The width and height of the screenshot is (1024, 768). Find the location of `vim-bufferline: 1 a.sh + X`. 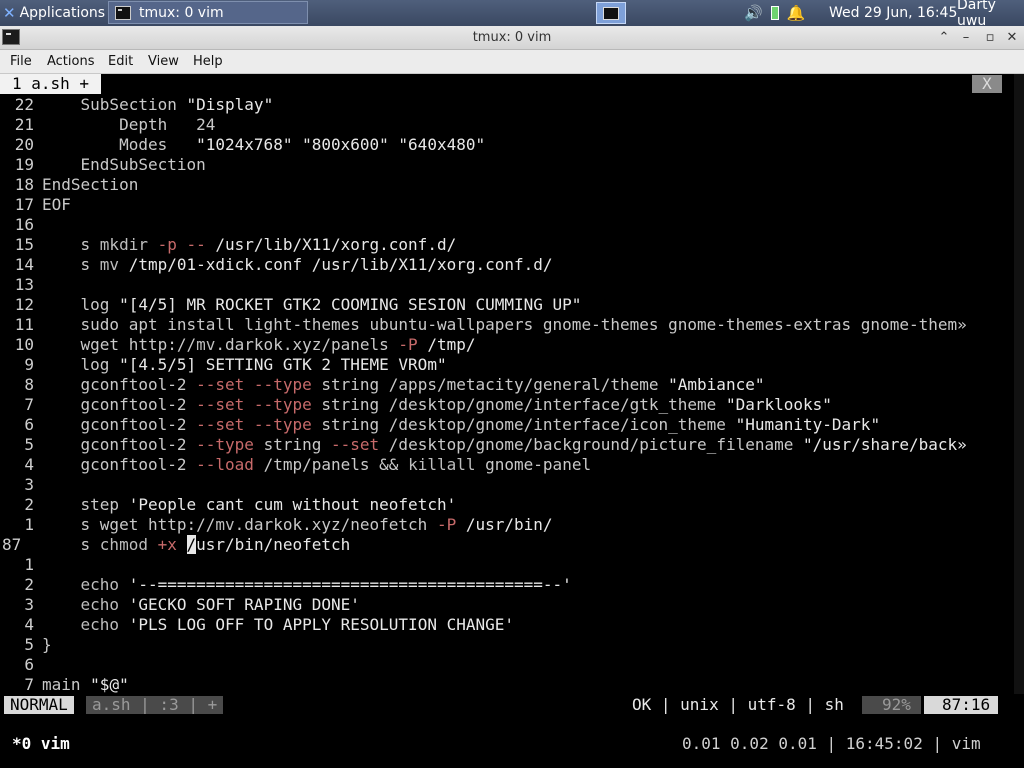

vim-bufferline: 1 a.sh + X is located at coordinates (512, 84).